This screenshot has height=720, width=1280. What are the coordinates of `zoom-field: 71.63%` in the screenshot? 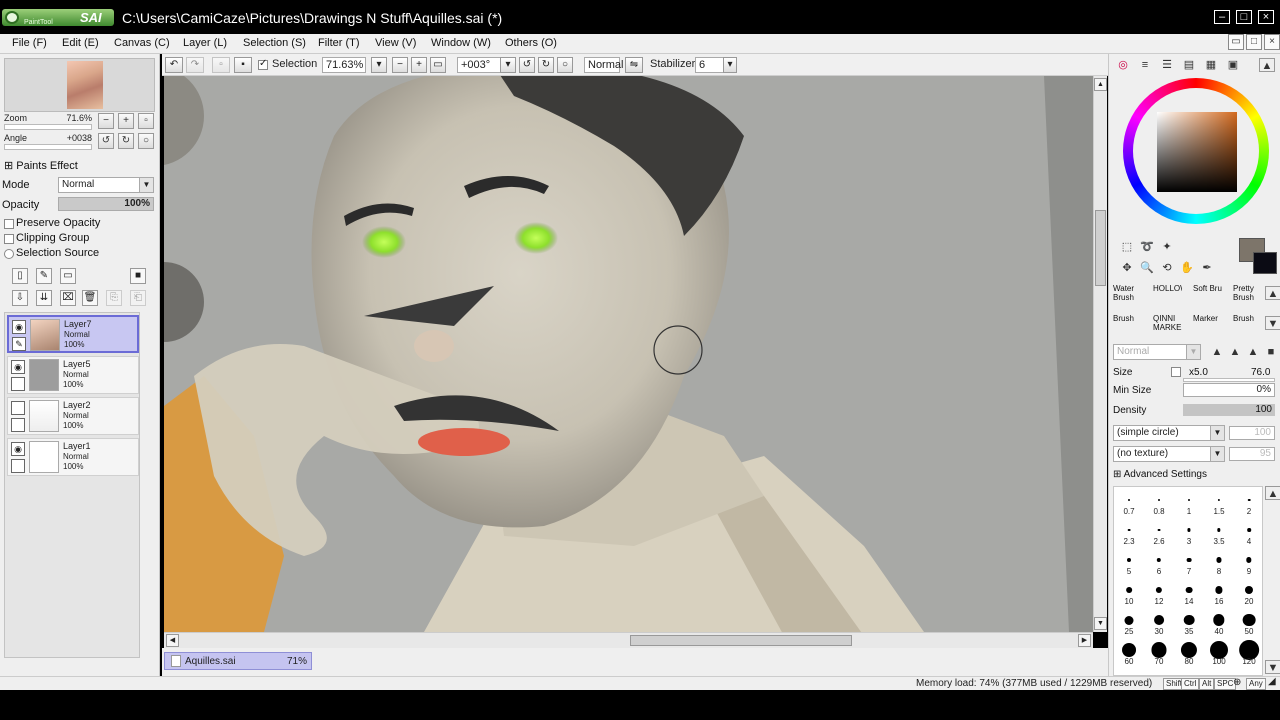 It's located at (344, 65).